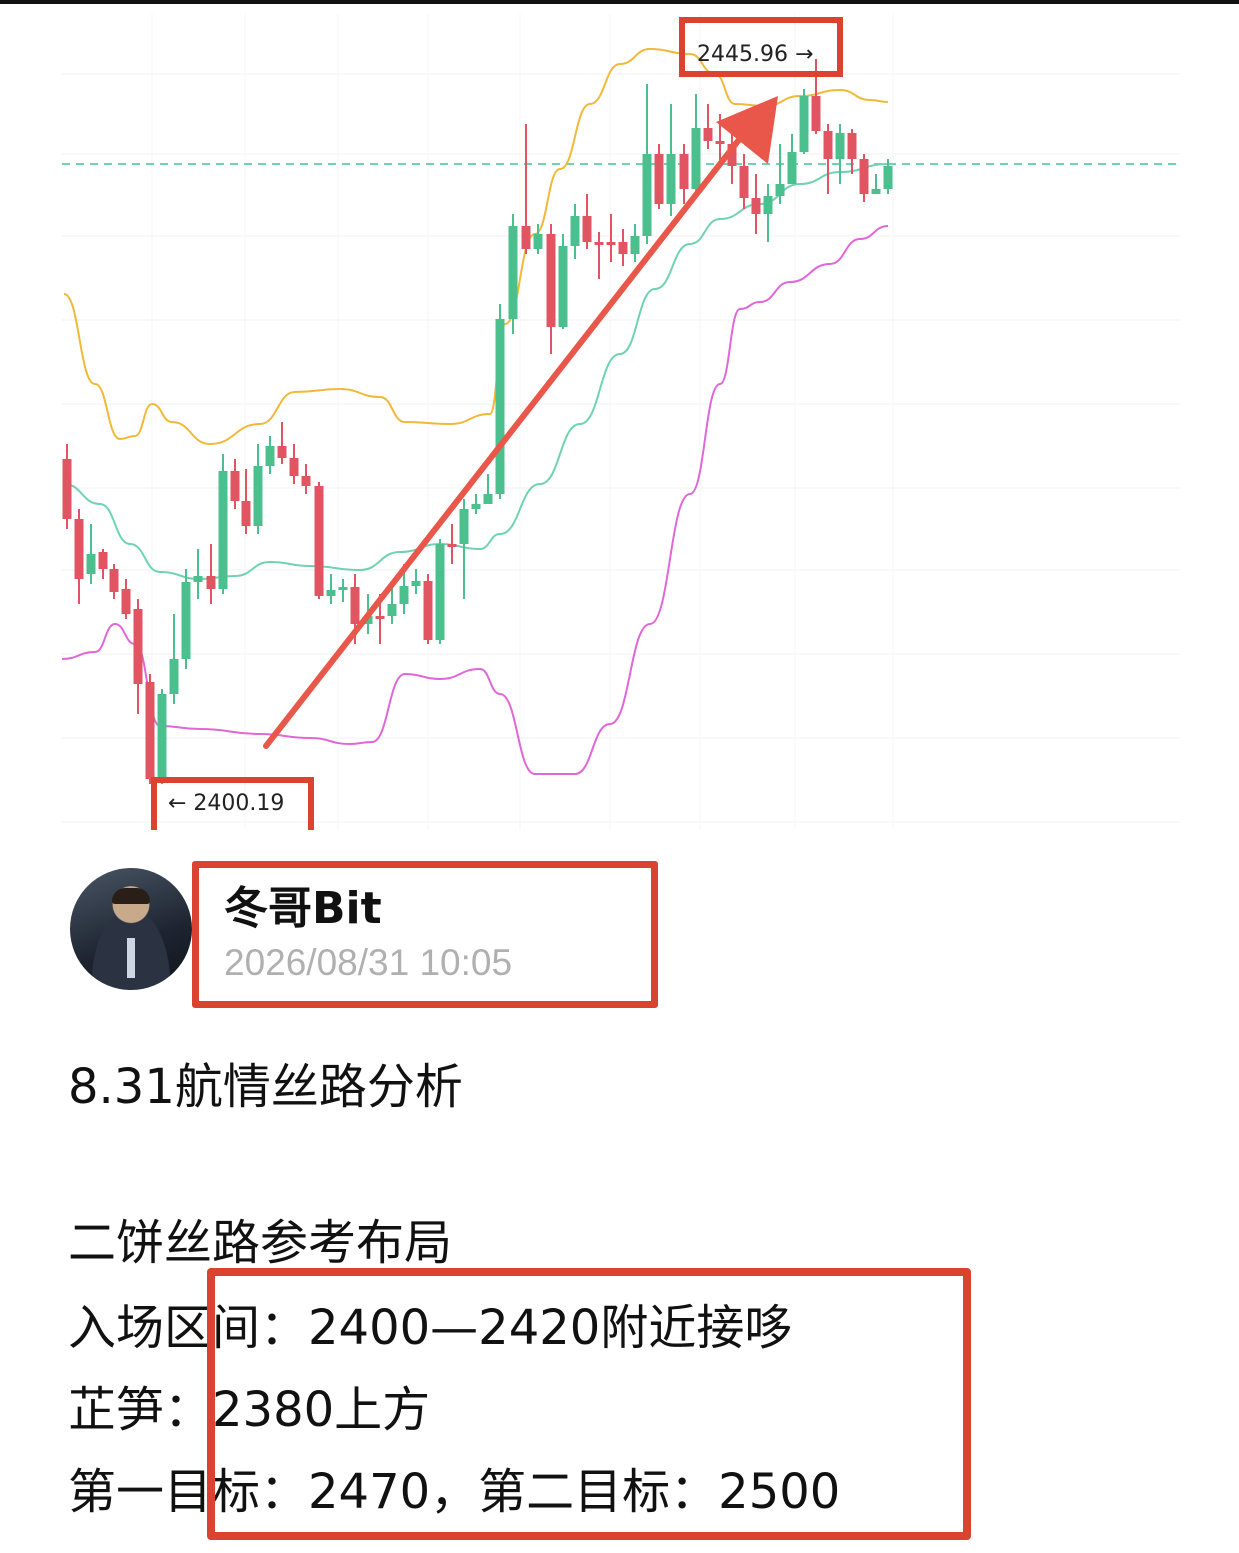  I want to click on low-price-label: ← 2400.19, so click(226, 803).